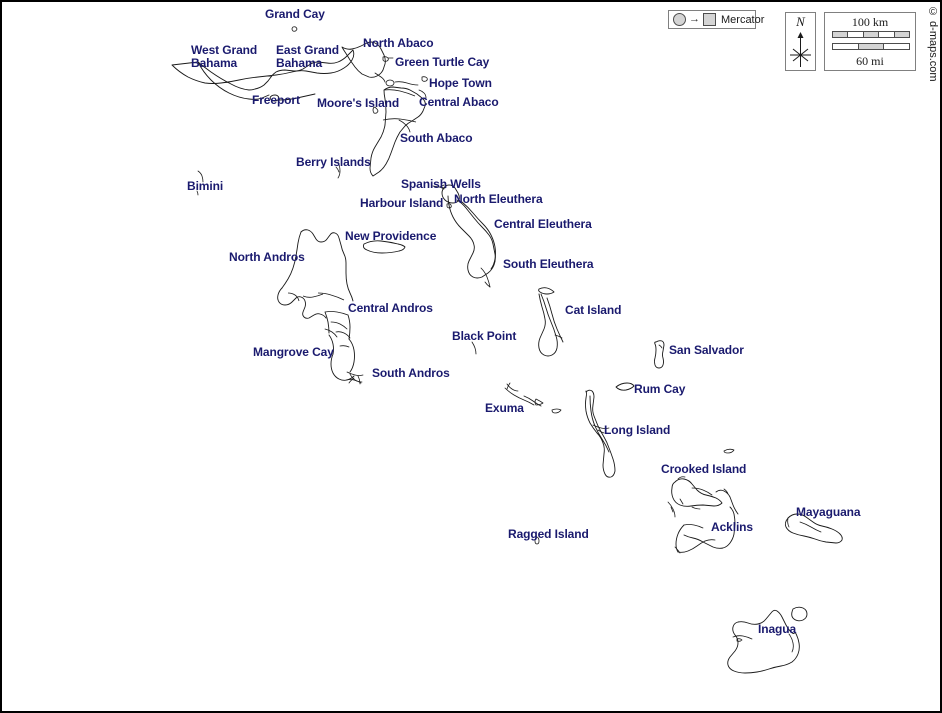 This screenshot has height=713, width=942. I want to click on map-label-ragged-island: Ragged Island, so click(548, 534).